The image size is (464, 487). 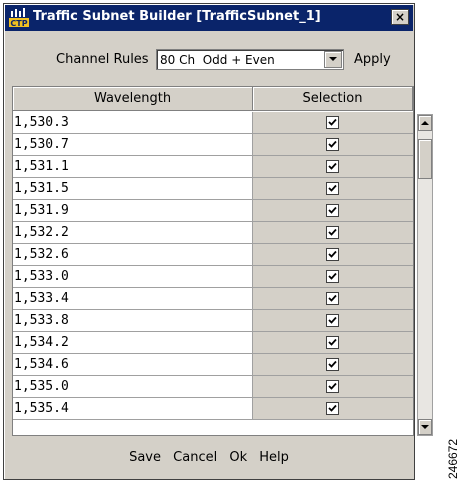 I want to click on table-row: 1,534.2, so click(x=213, y=343).